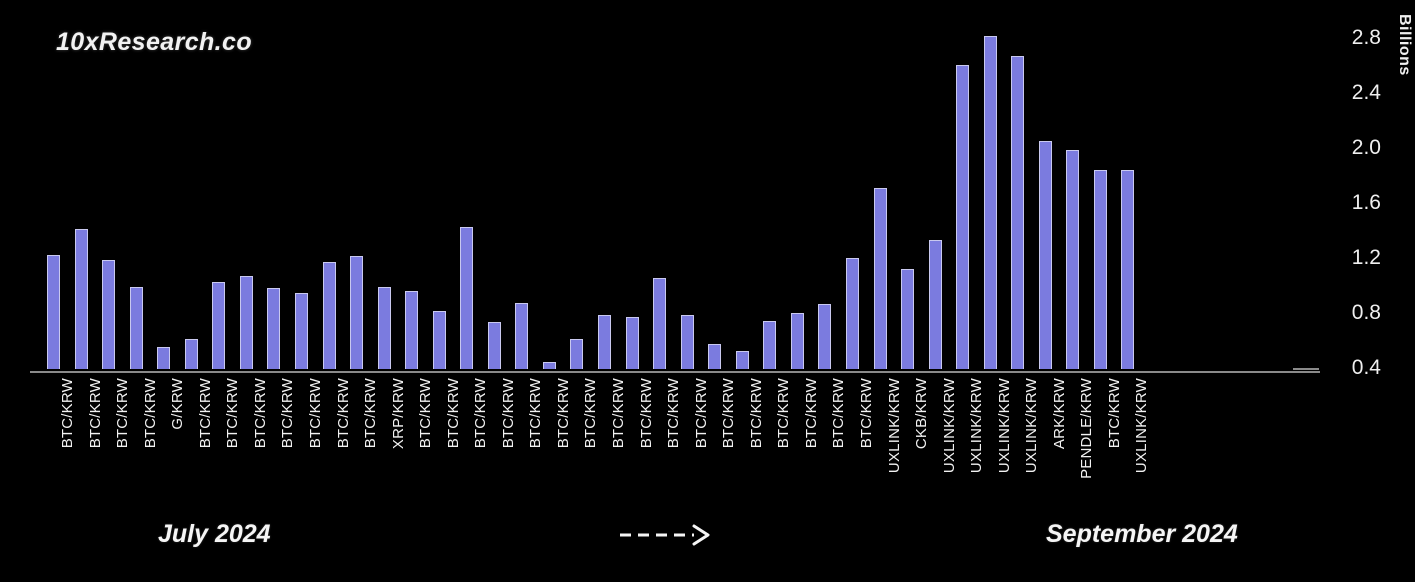 Image resolution: width=1415 pixels, height=582 pixels. I want to click on y-axis: Billions 0.4 0.8 1.2 1.6 2.0 2.4 2.8, so click(1370, 200).